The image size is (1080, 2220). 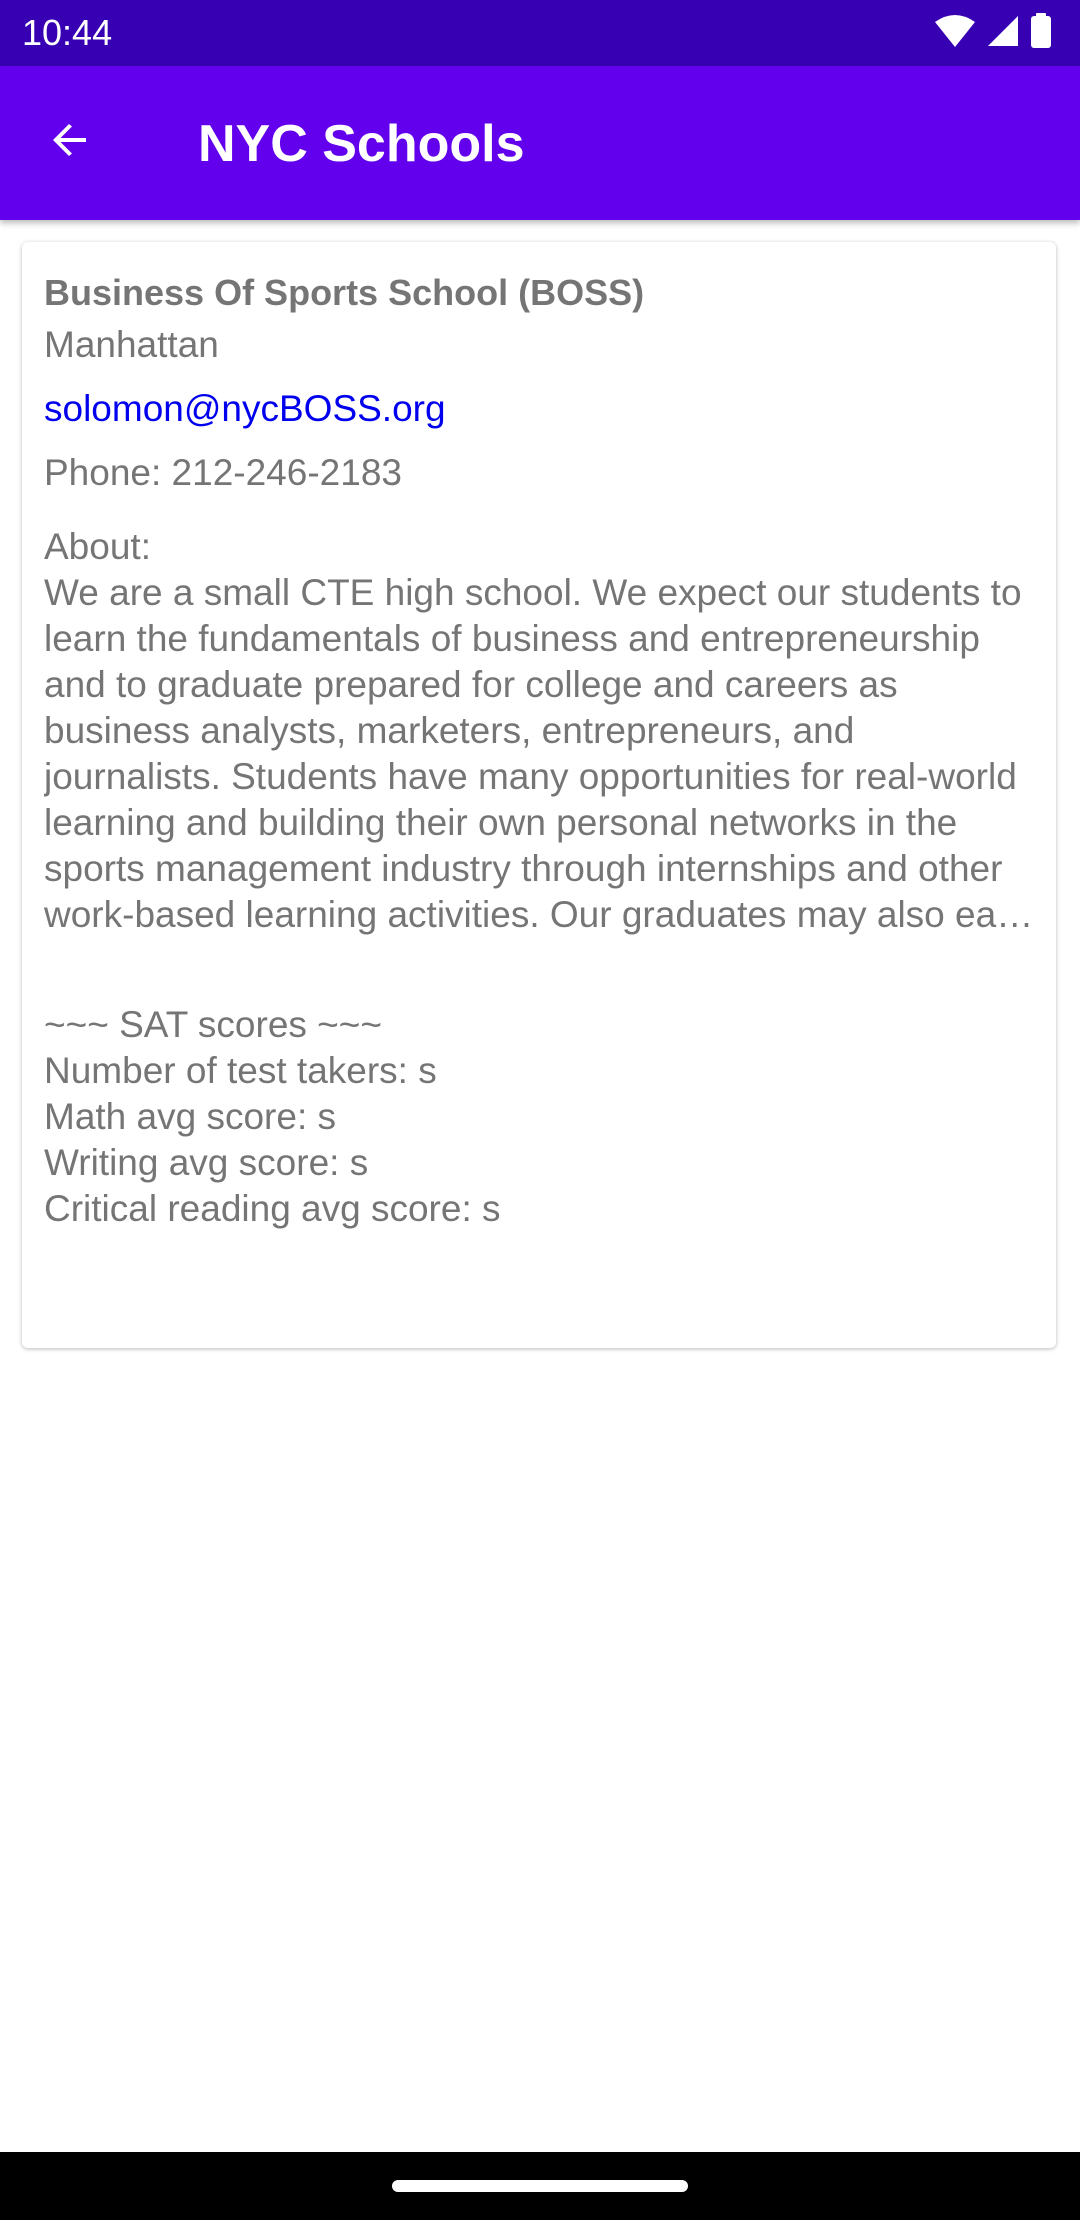 What do you see at coordinates (245, 409) in the screenshot?
I see `school-email-link: solomon@nycBOSS.org` at bounding box center [245, 409].